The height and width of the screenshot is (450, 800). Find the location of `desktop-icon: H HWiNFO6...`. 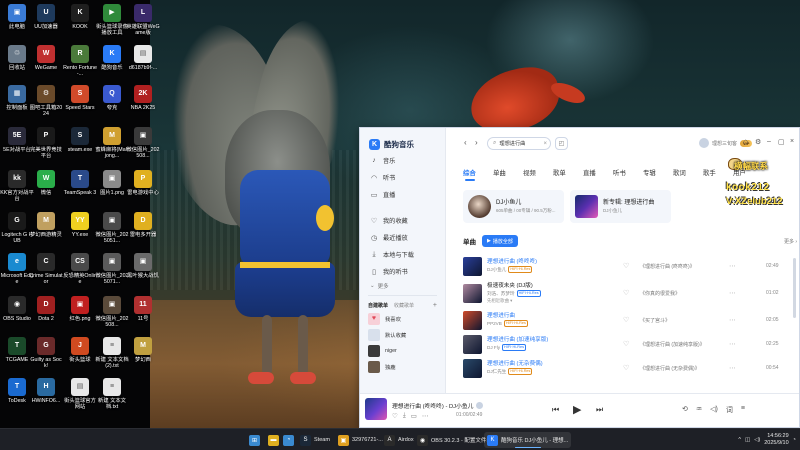

desktop-icon: H HWiNFO6... is located at coordinates (46, 391).